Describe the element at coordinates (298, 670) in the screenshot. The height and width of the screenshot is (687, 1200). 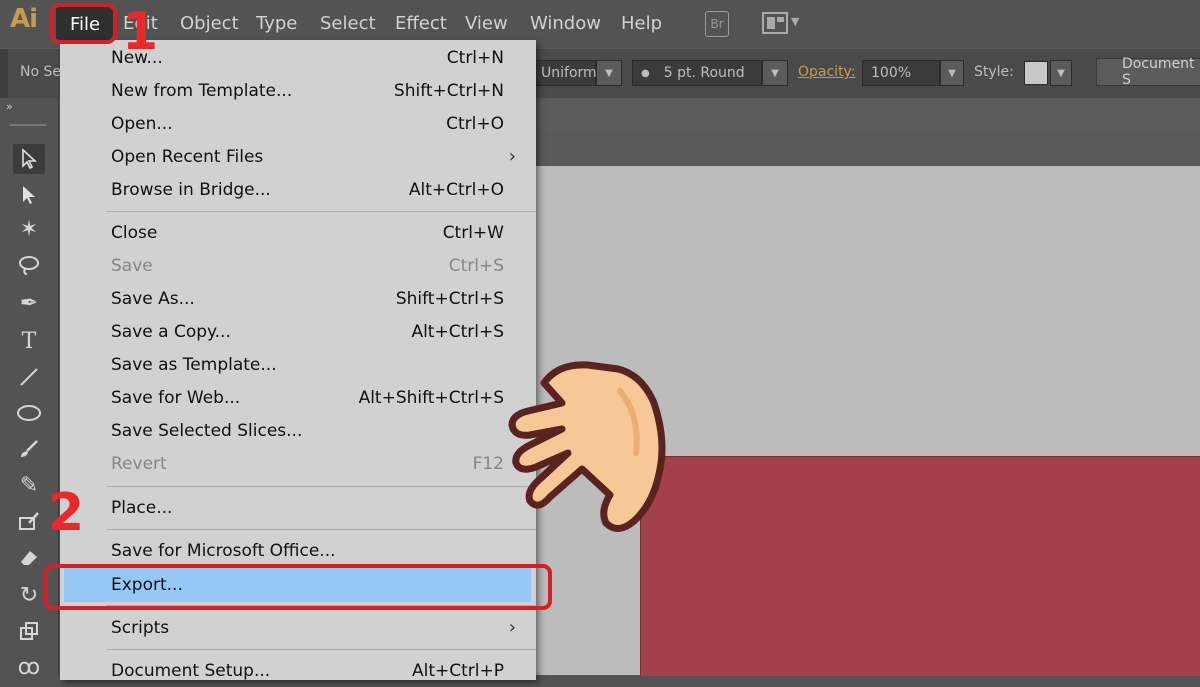
I see `menu-item-document-setup: Document Setup... Alt+Ctrl+P` at that location.